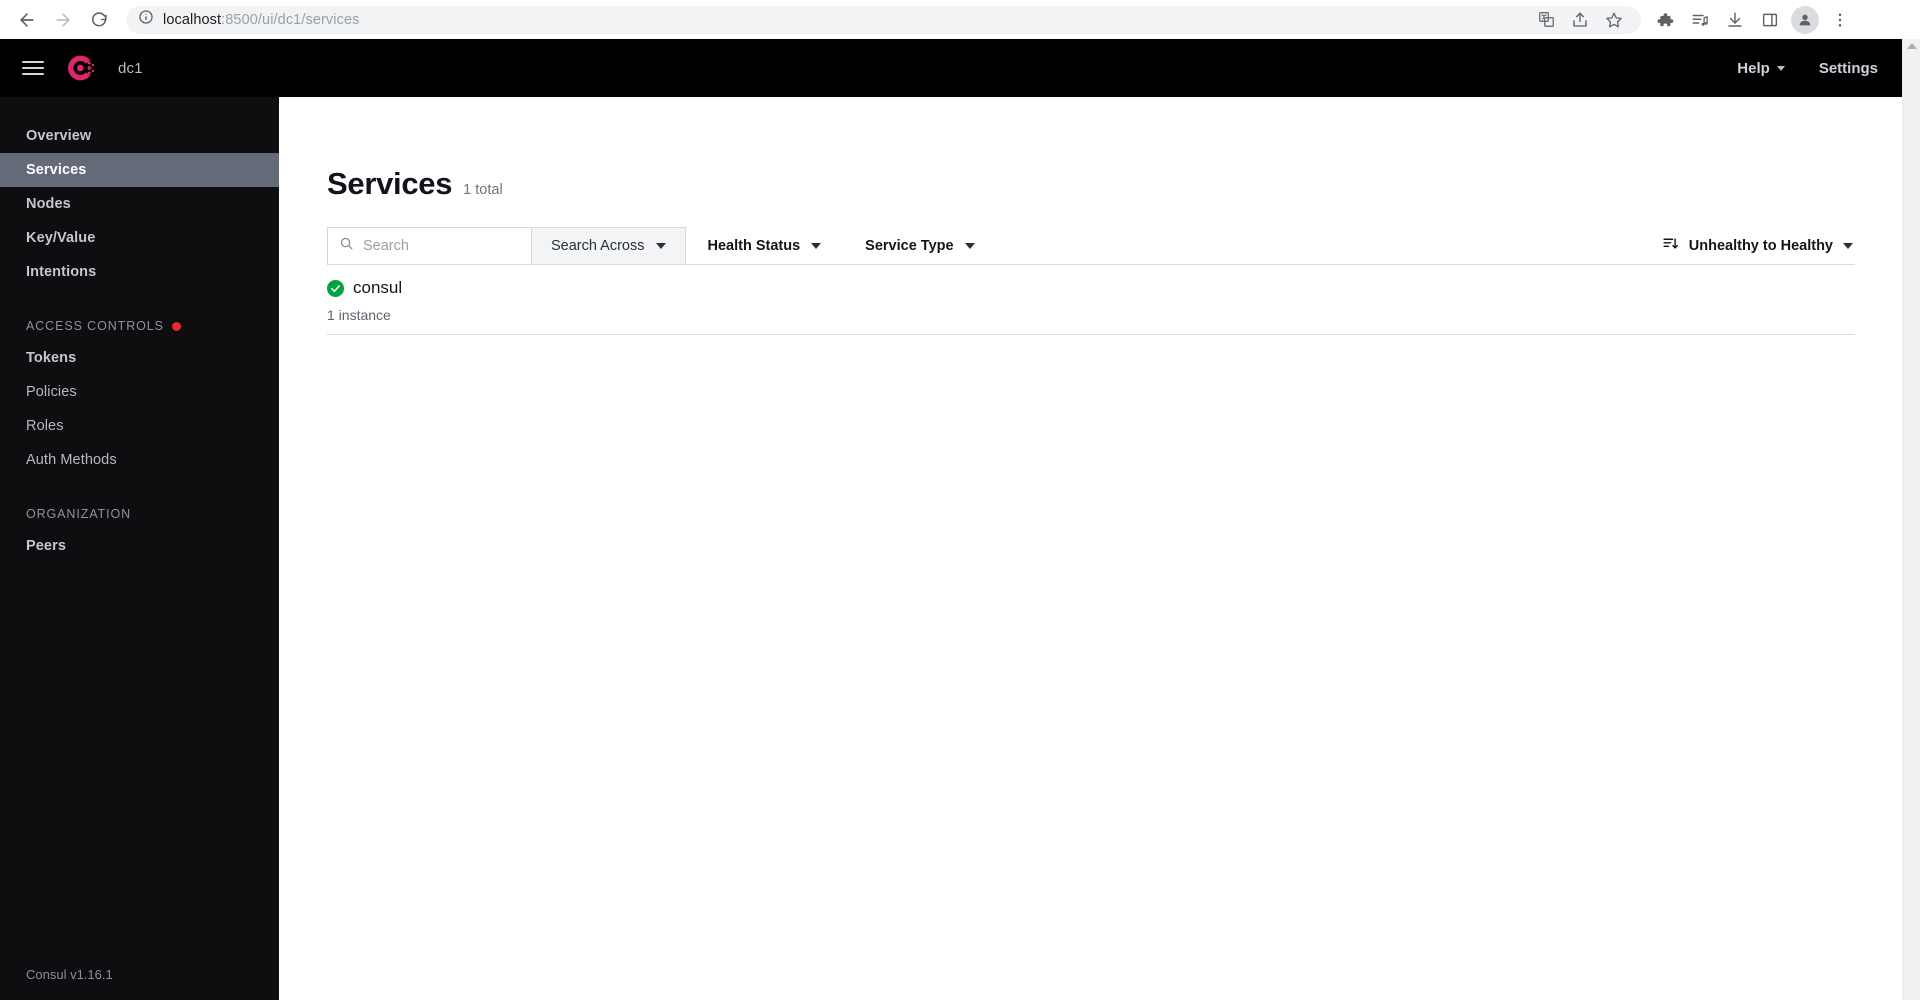 The width and height of the screenshot is (1920, 1000). Describe the element at coordinates (1700, 20) in the screenshot. I see `media-playlist-icon` at that location.